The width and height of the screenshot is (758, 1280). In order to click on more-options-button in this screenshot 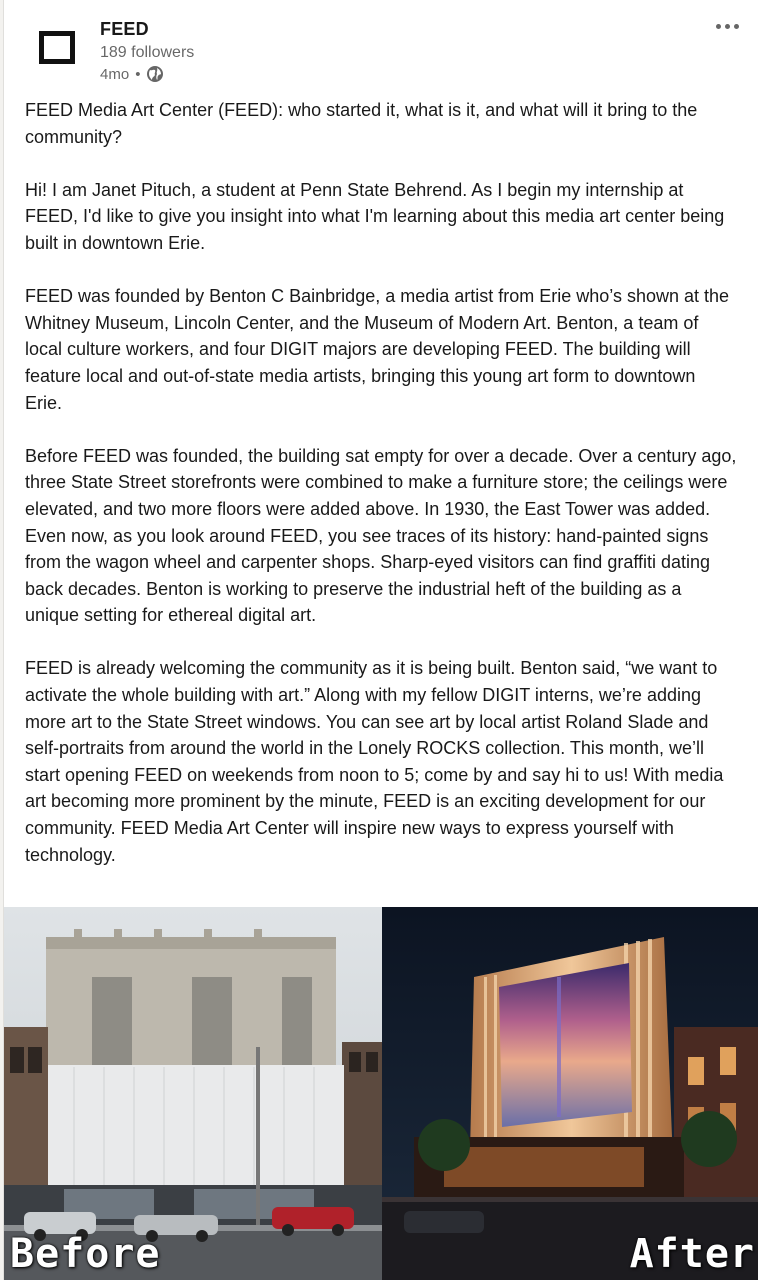, I will do `click(727, 26)`.